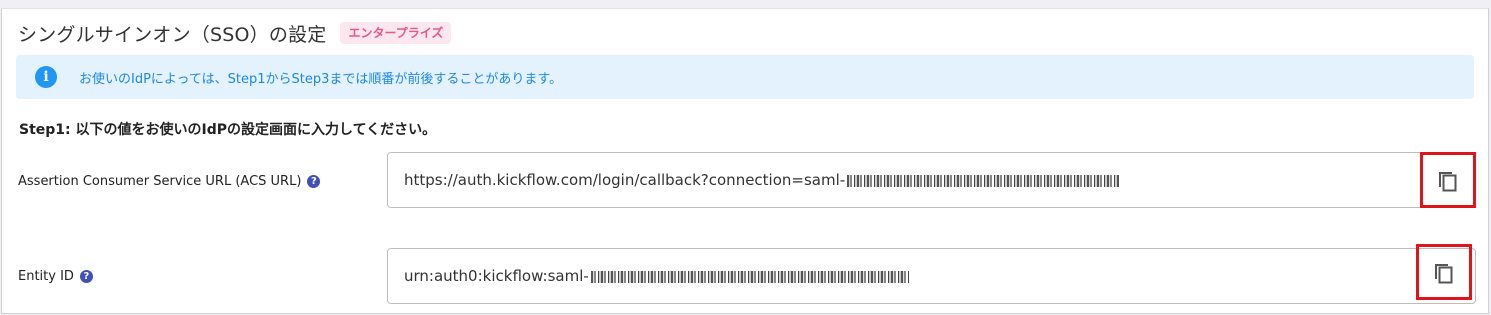 The width and height of the screenshot is (1491, 315). I want to click on copy-acs-url-button, so click(1448, 180).